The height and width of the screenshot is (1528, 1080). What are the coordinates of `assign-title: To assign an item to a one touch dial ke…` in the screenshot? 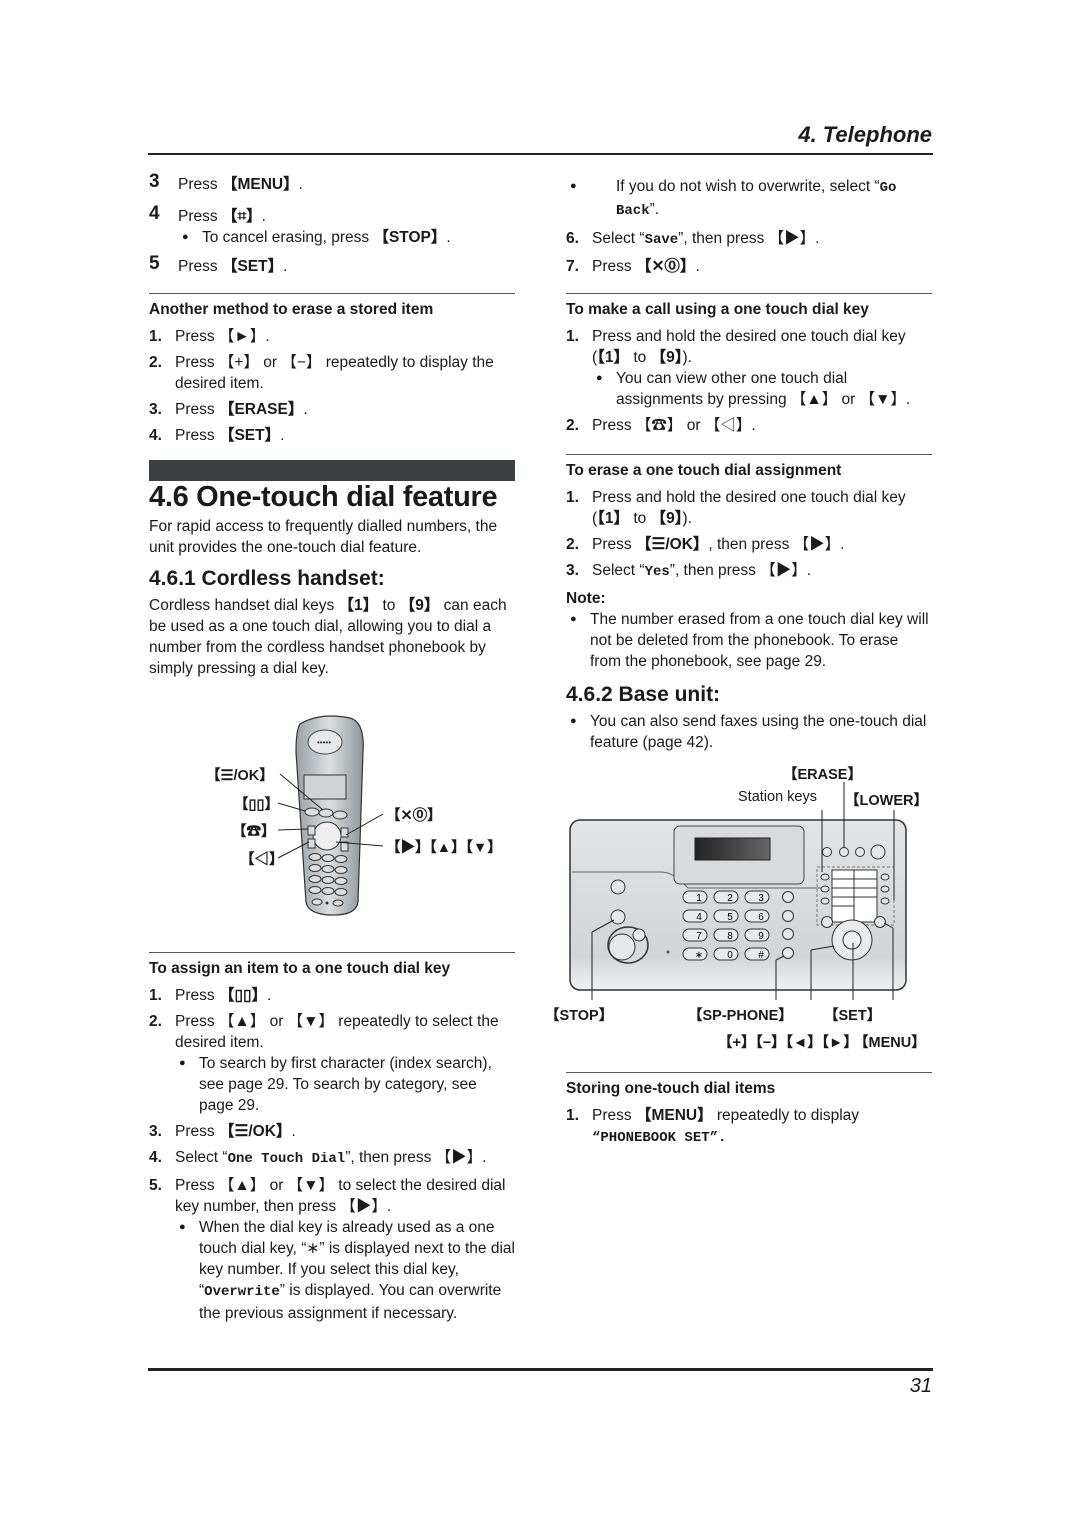 It's located at (300, 968).